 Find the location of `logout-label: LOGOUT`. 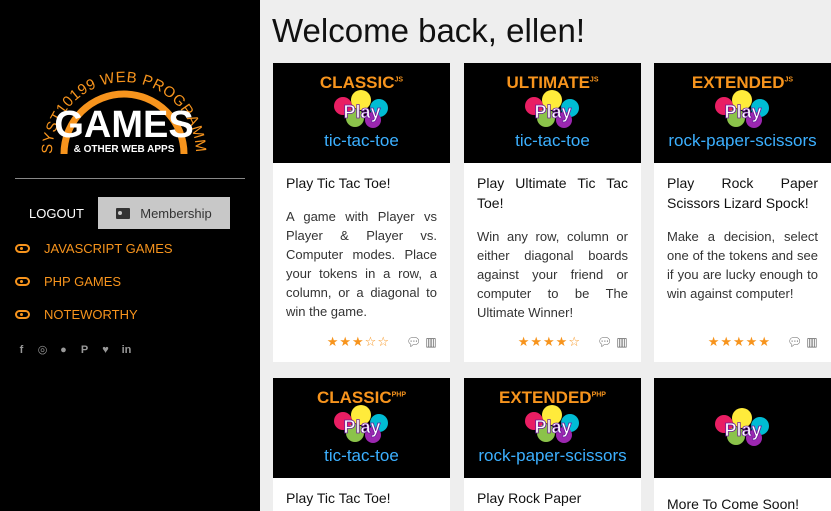

logout-label: LOGOUT is located at coordinates (56, 213).